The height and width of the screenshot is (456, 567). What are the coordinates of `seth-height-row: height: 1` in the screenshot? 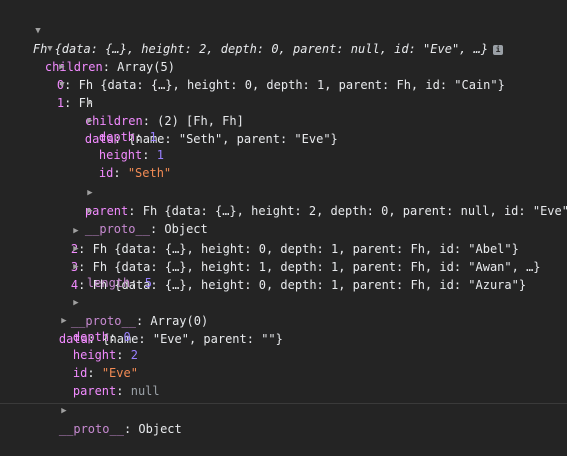 It's located at (131, 155).